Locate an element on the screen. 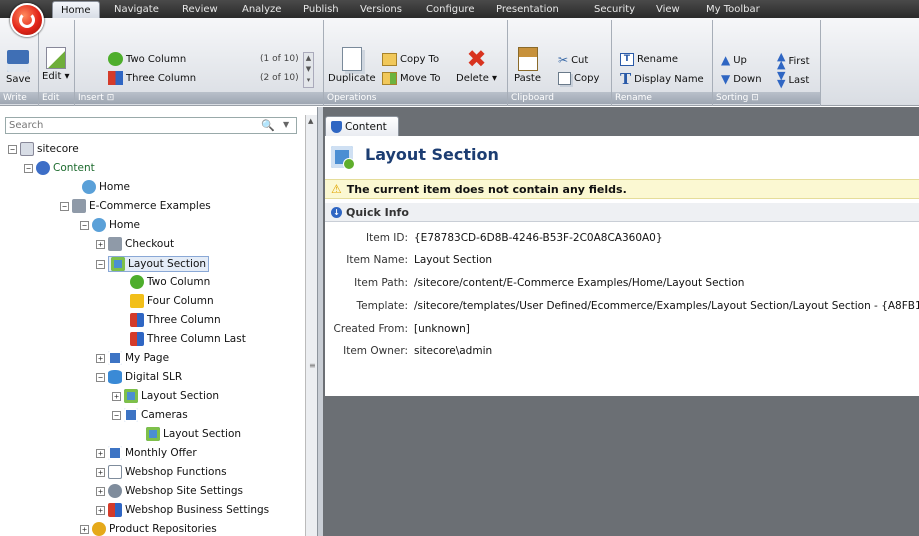 The image size is (919, 536). tree-node-ecommerce-examples: − E-Commerce Examples is located at coordinates (135, 206).